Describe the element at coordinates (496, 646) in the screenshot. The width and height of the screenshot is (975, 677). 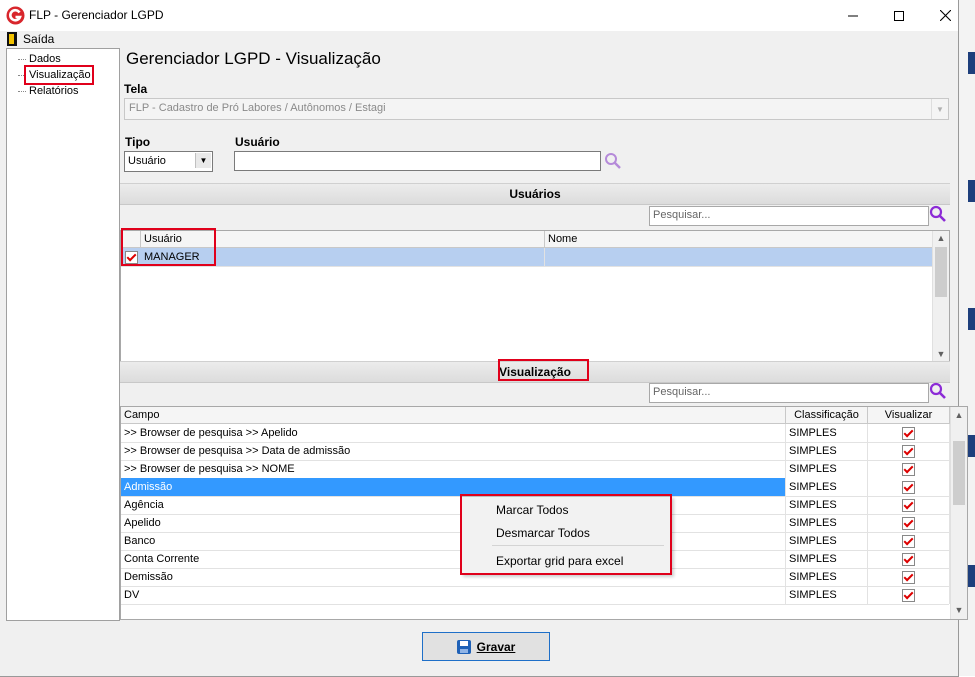
I see `save-button-label: Gravar` at that location.